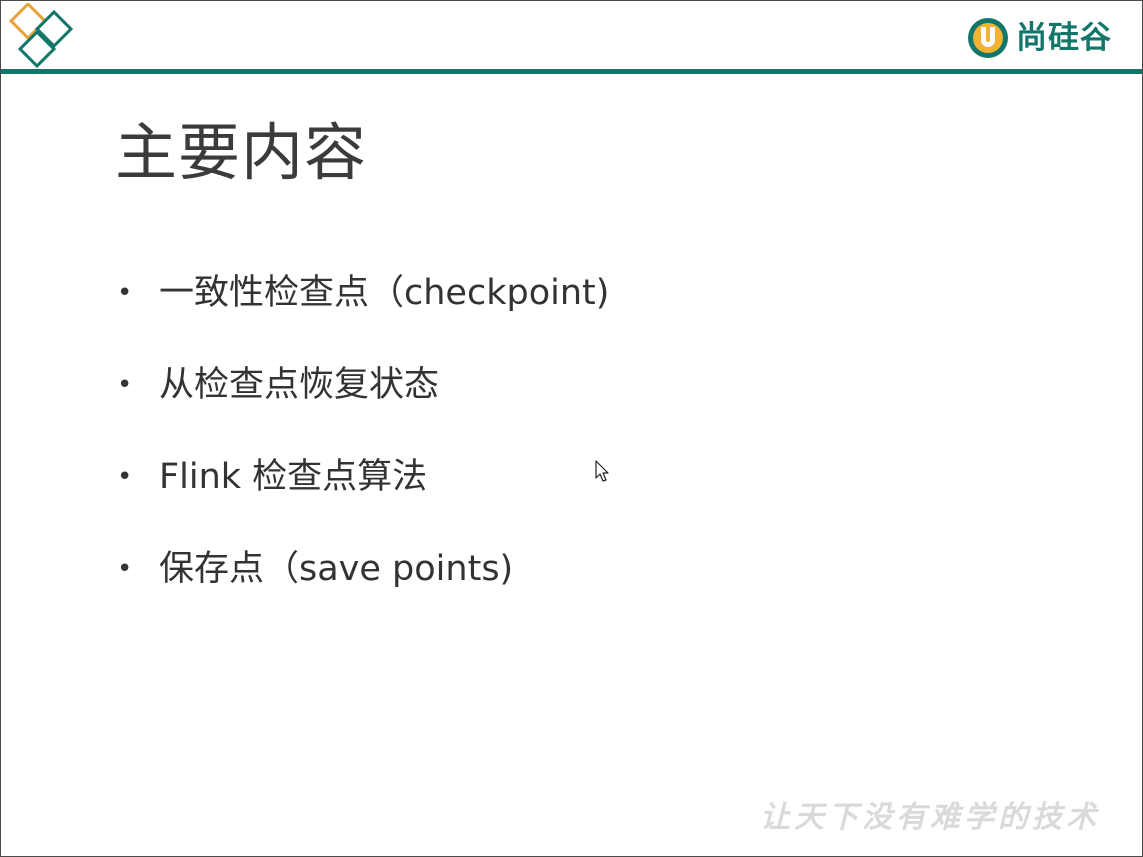 The width and height of the screenshot is (1143, 857). I want to click on brand-name: 尚硅谷, so click(1064, 37).